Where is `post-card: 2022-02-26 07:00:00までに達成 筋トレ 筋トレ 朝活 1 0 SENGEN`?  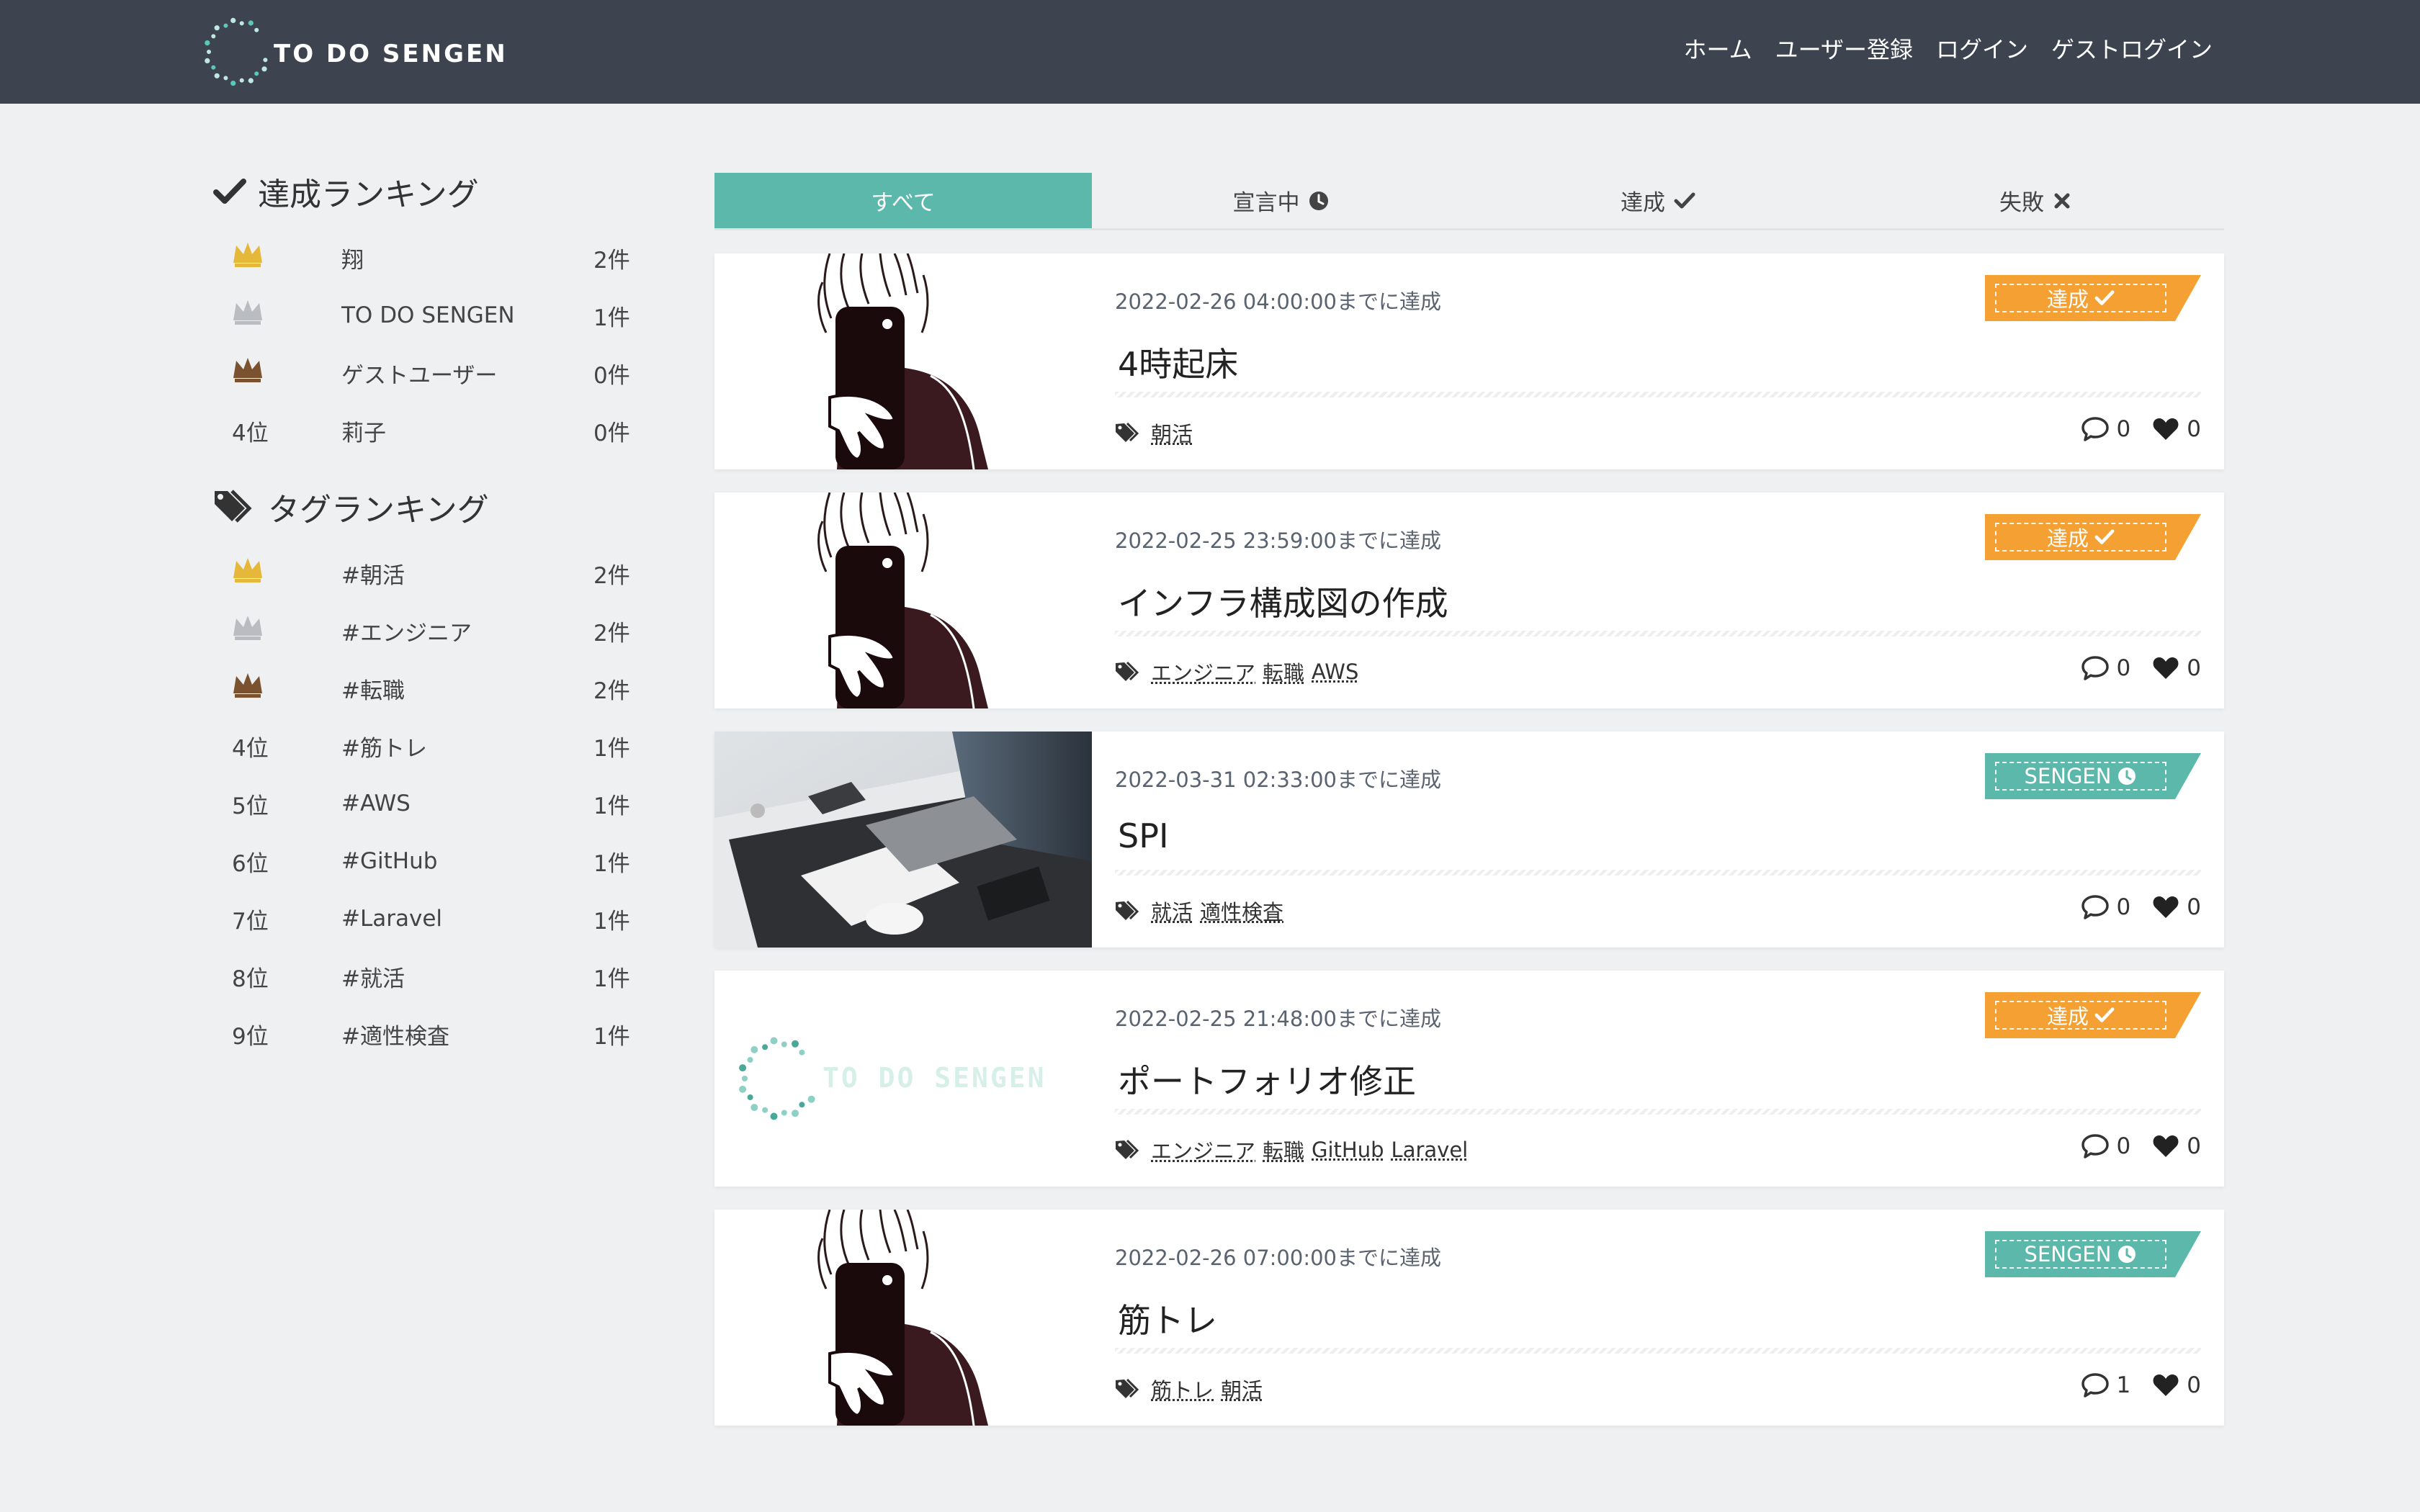
post-card: 2022-02-26 07:00:00までに達成 筋トレ 筋トレ 朝活 1 0 SENGEN is located at coordinates (1469, 1318).